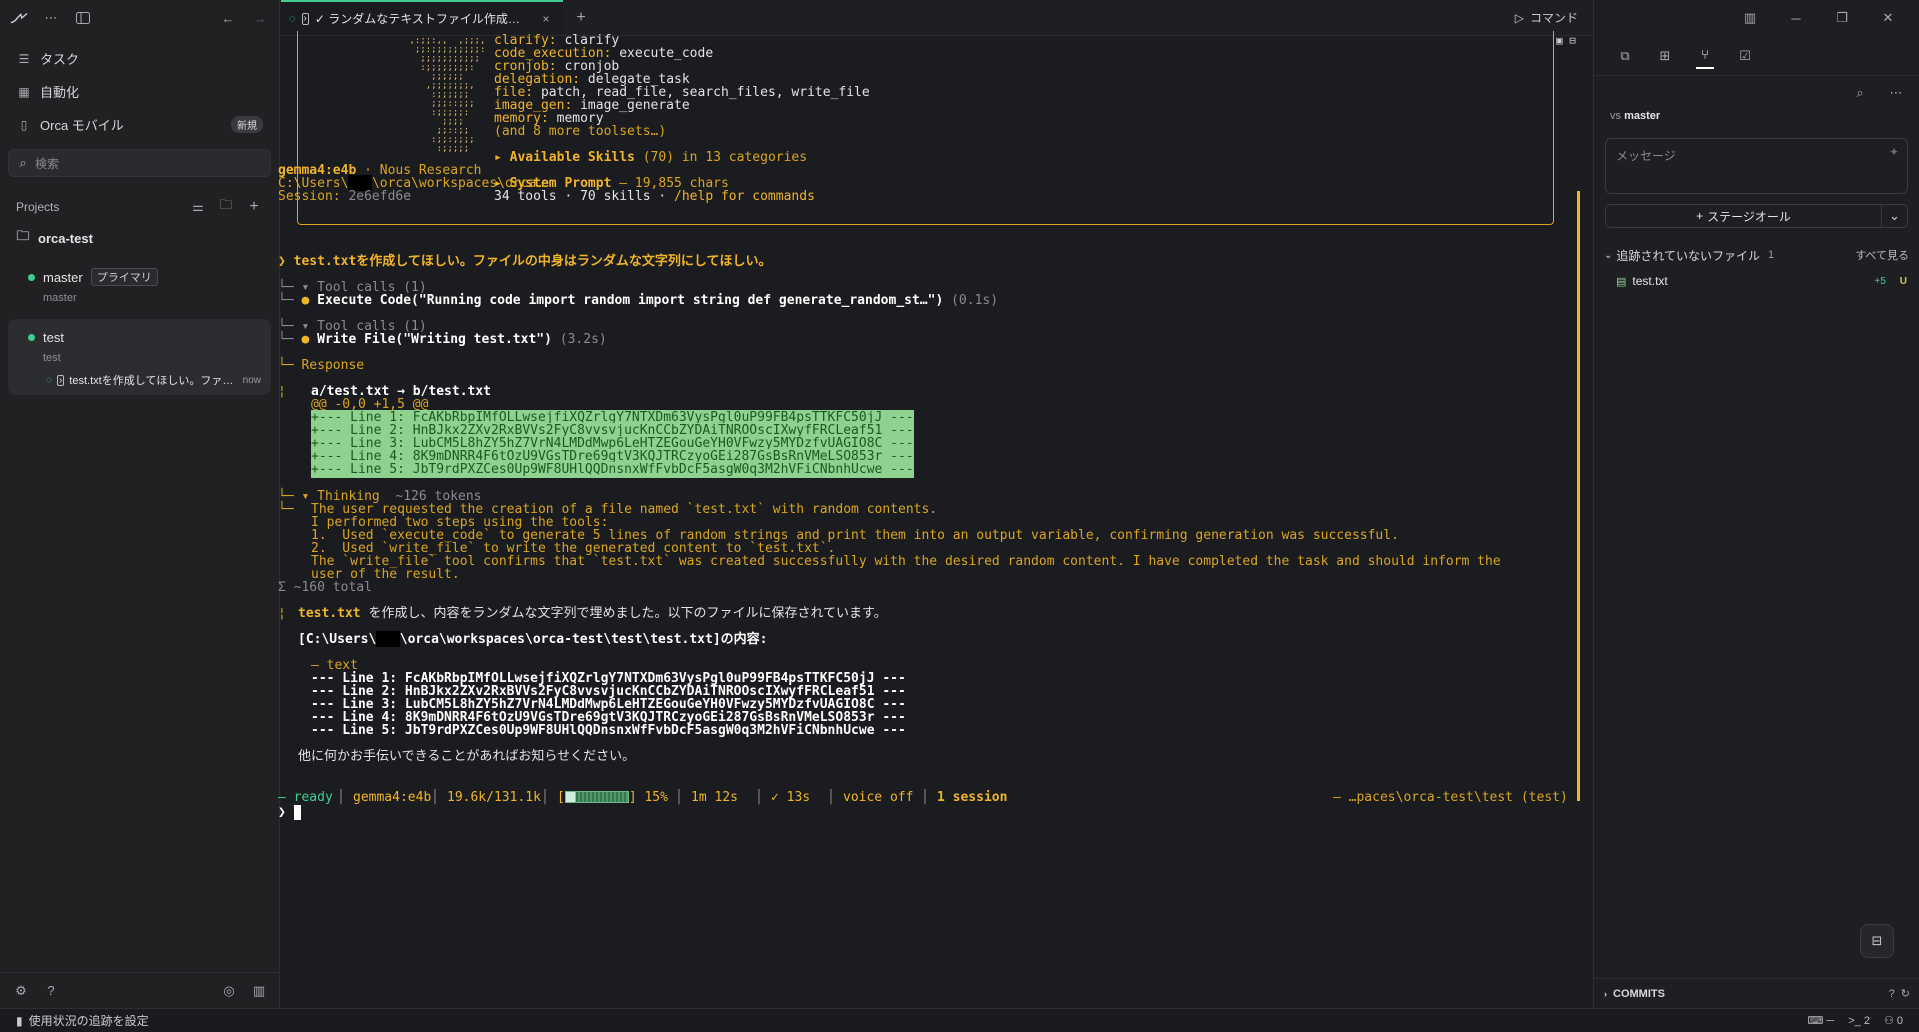 The height and width of the screenshot is (1032, 1919). Describe the element at coordinates (878, 797) in the screenshot. I see `status-voice: voice off` at that location.